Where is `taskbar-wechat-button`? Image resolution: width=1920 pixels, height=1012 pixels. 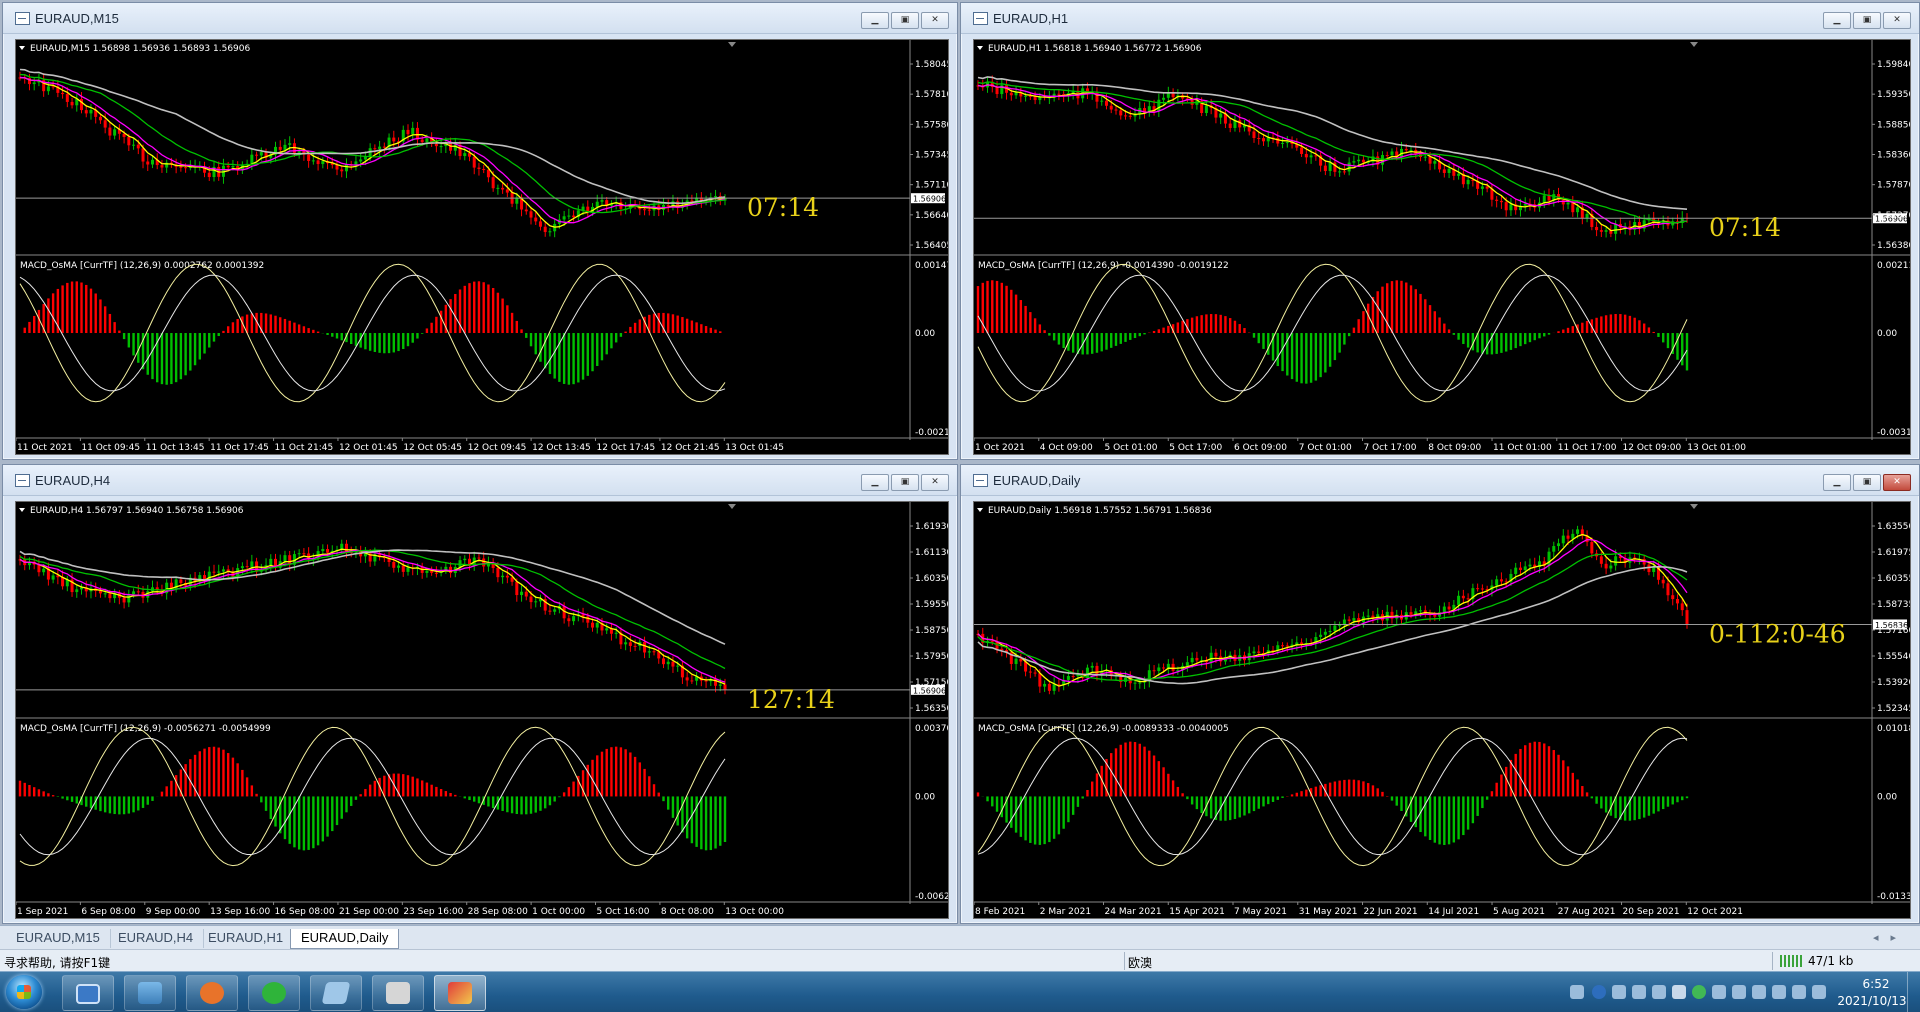
taskbar-wechat-button is located at coordinates (274, 993).